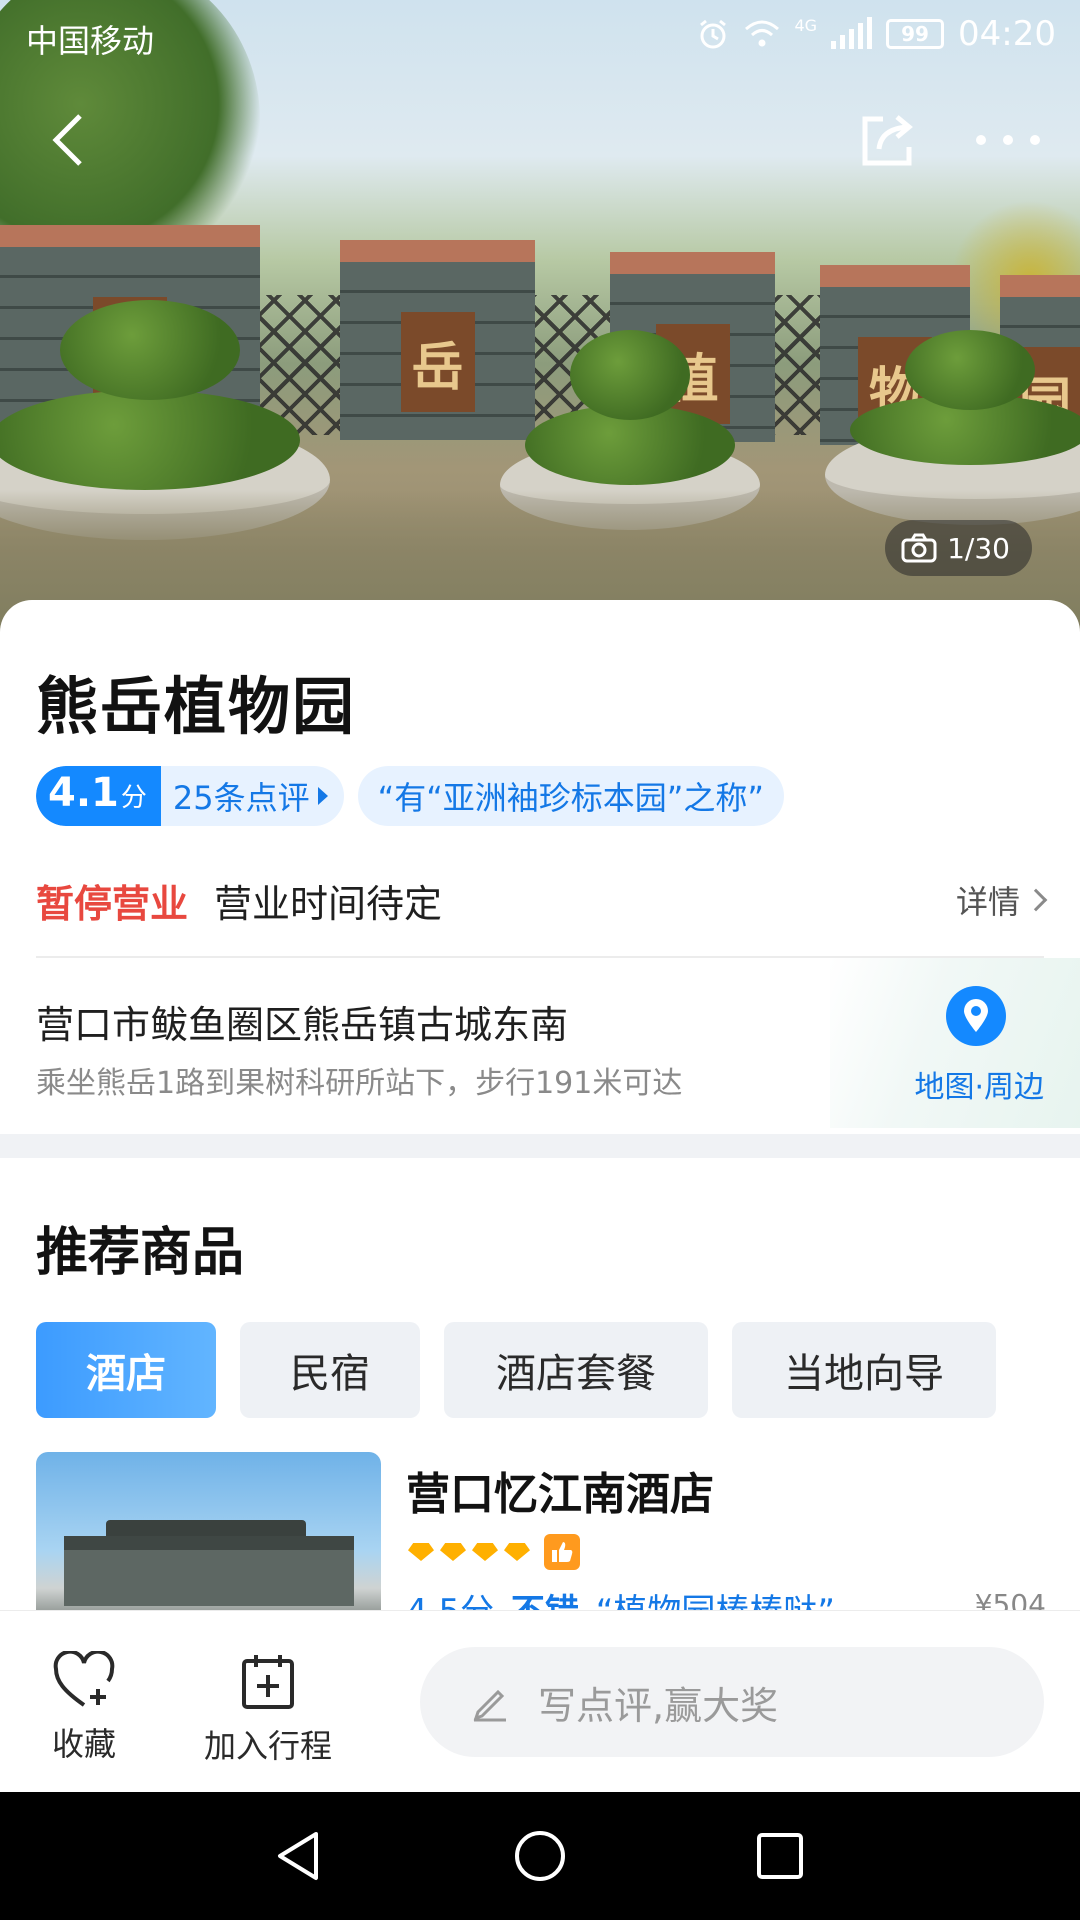 The image size is (1080, 1920). I want to click on clock: 04:20, so click(1007, 34).